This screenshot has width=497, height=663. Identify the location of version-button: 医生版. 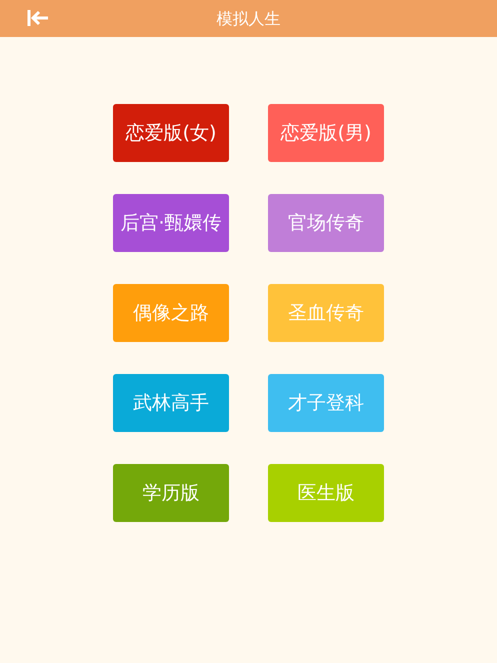
(326, 493).